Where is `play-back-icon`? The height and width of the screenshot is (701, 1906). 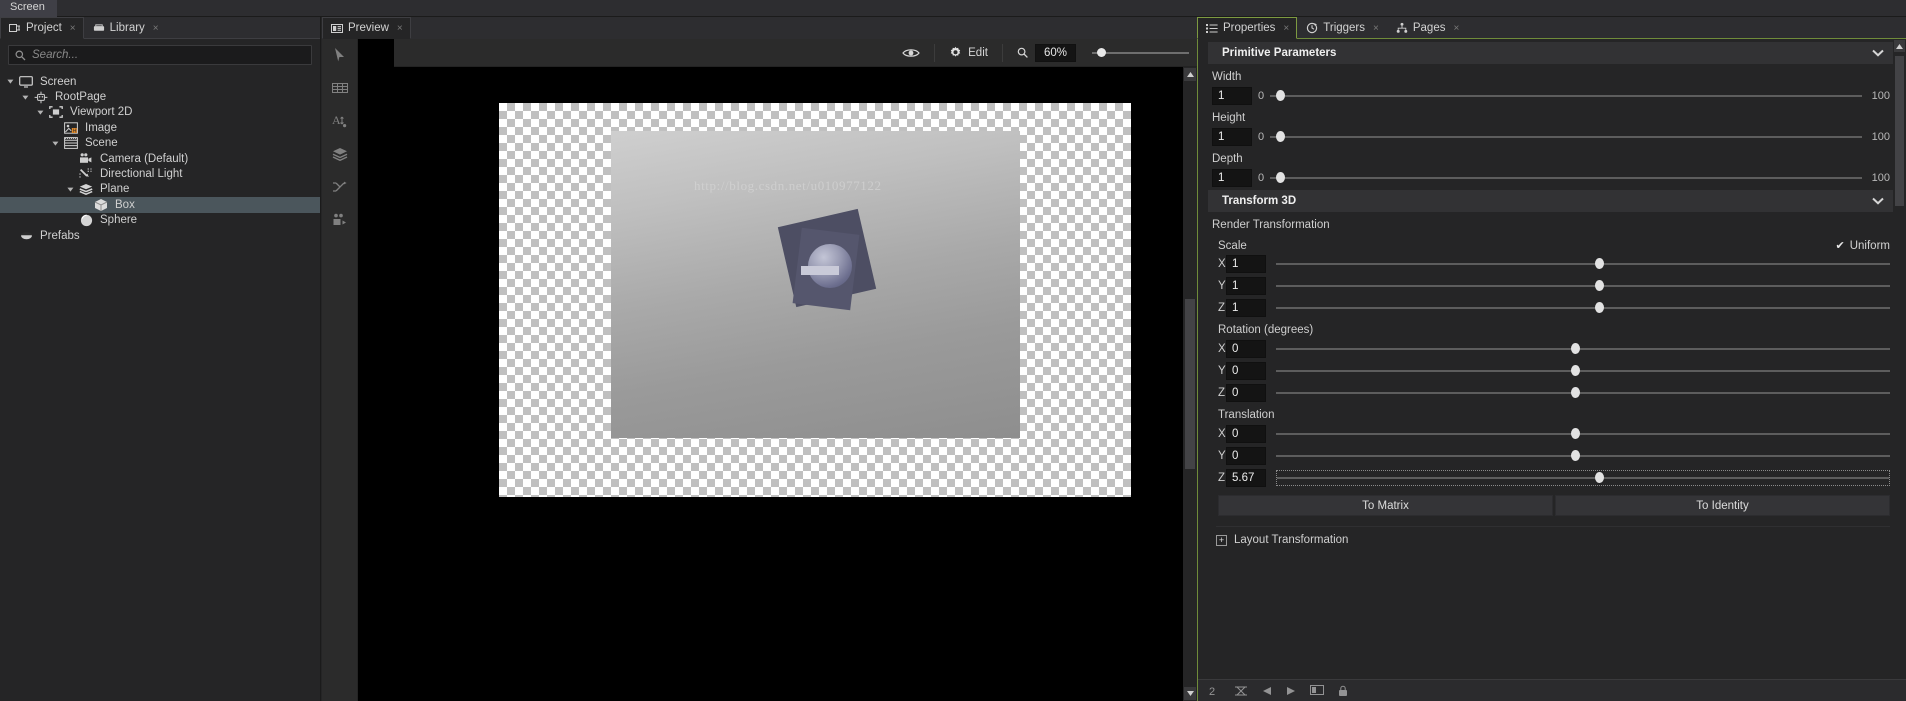
play-back-icon is located at coordinates (1267, 691).